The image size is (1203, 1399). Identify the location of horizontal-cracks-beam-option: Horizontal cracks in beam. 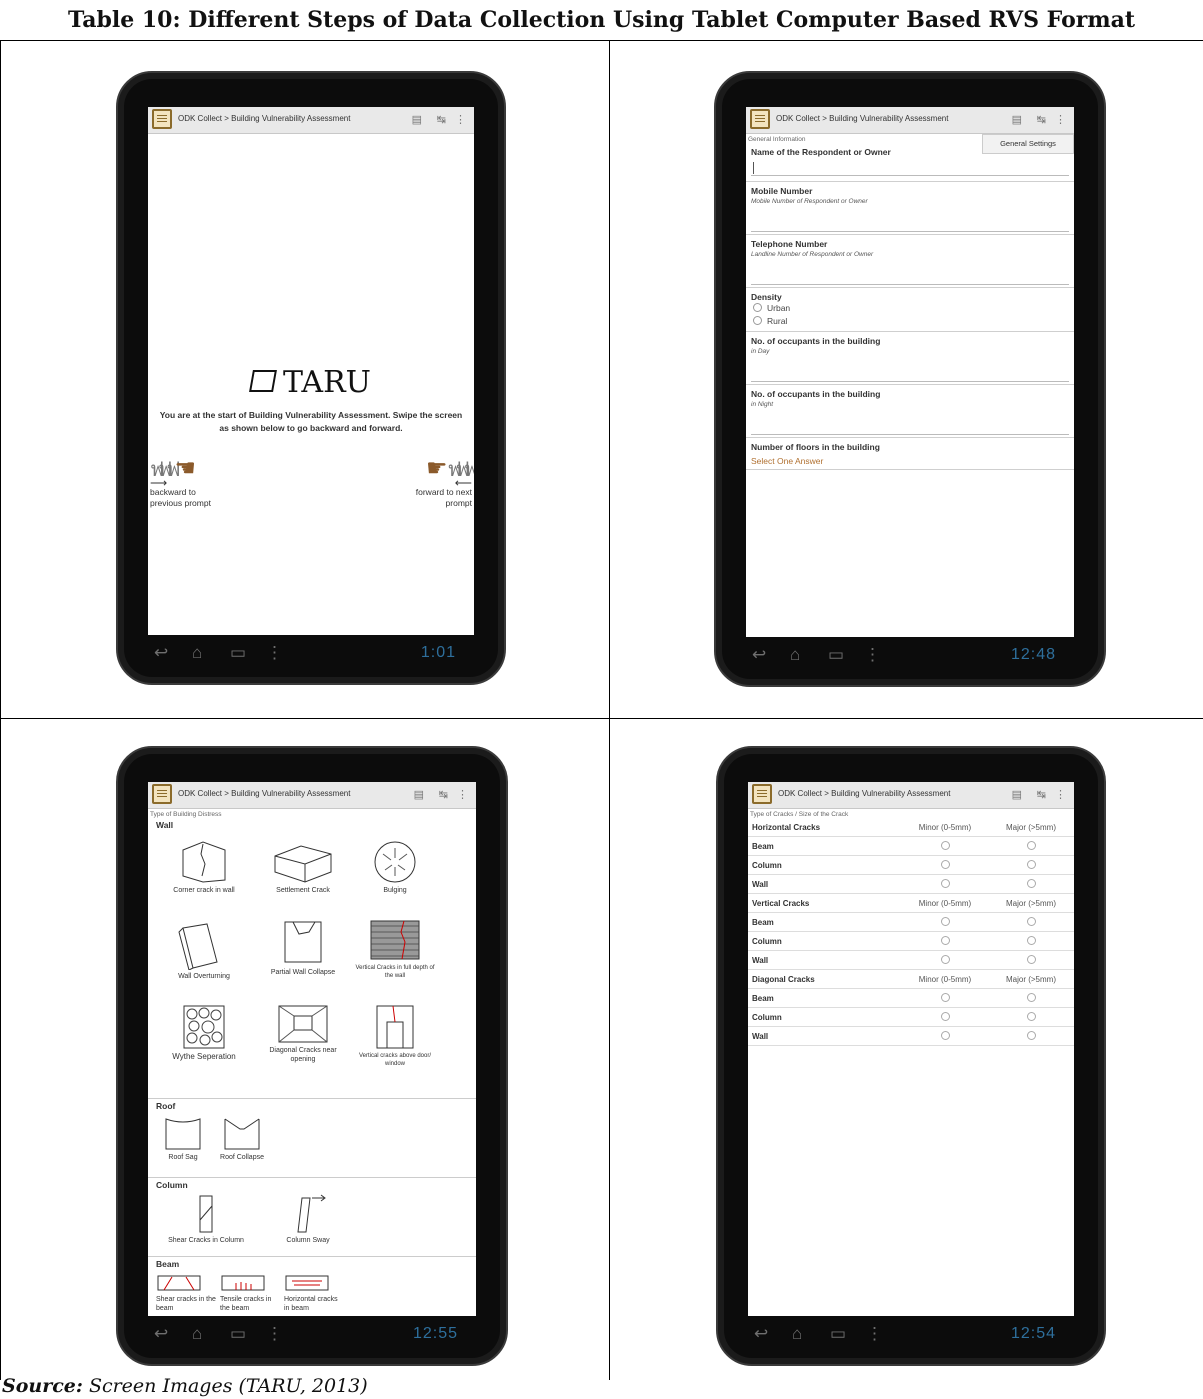
(314, 1293).